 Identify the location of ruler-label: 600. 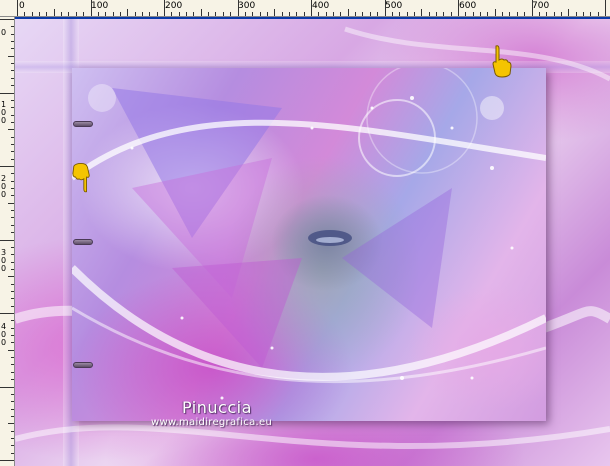
(468, 6).